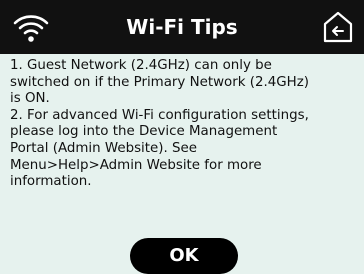 This screenshot has height=274, width=364. I want to click on home-back-icon, so click(338, 27).